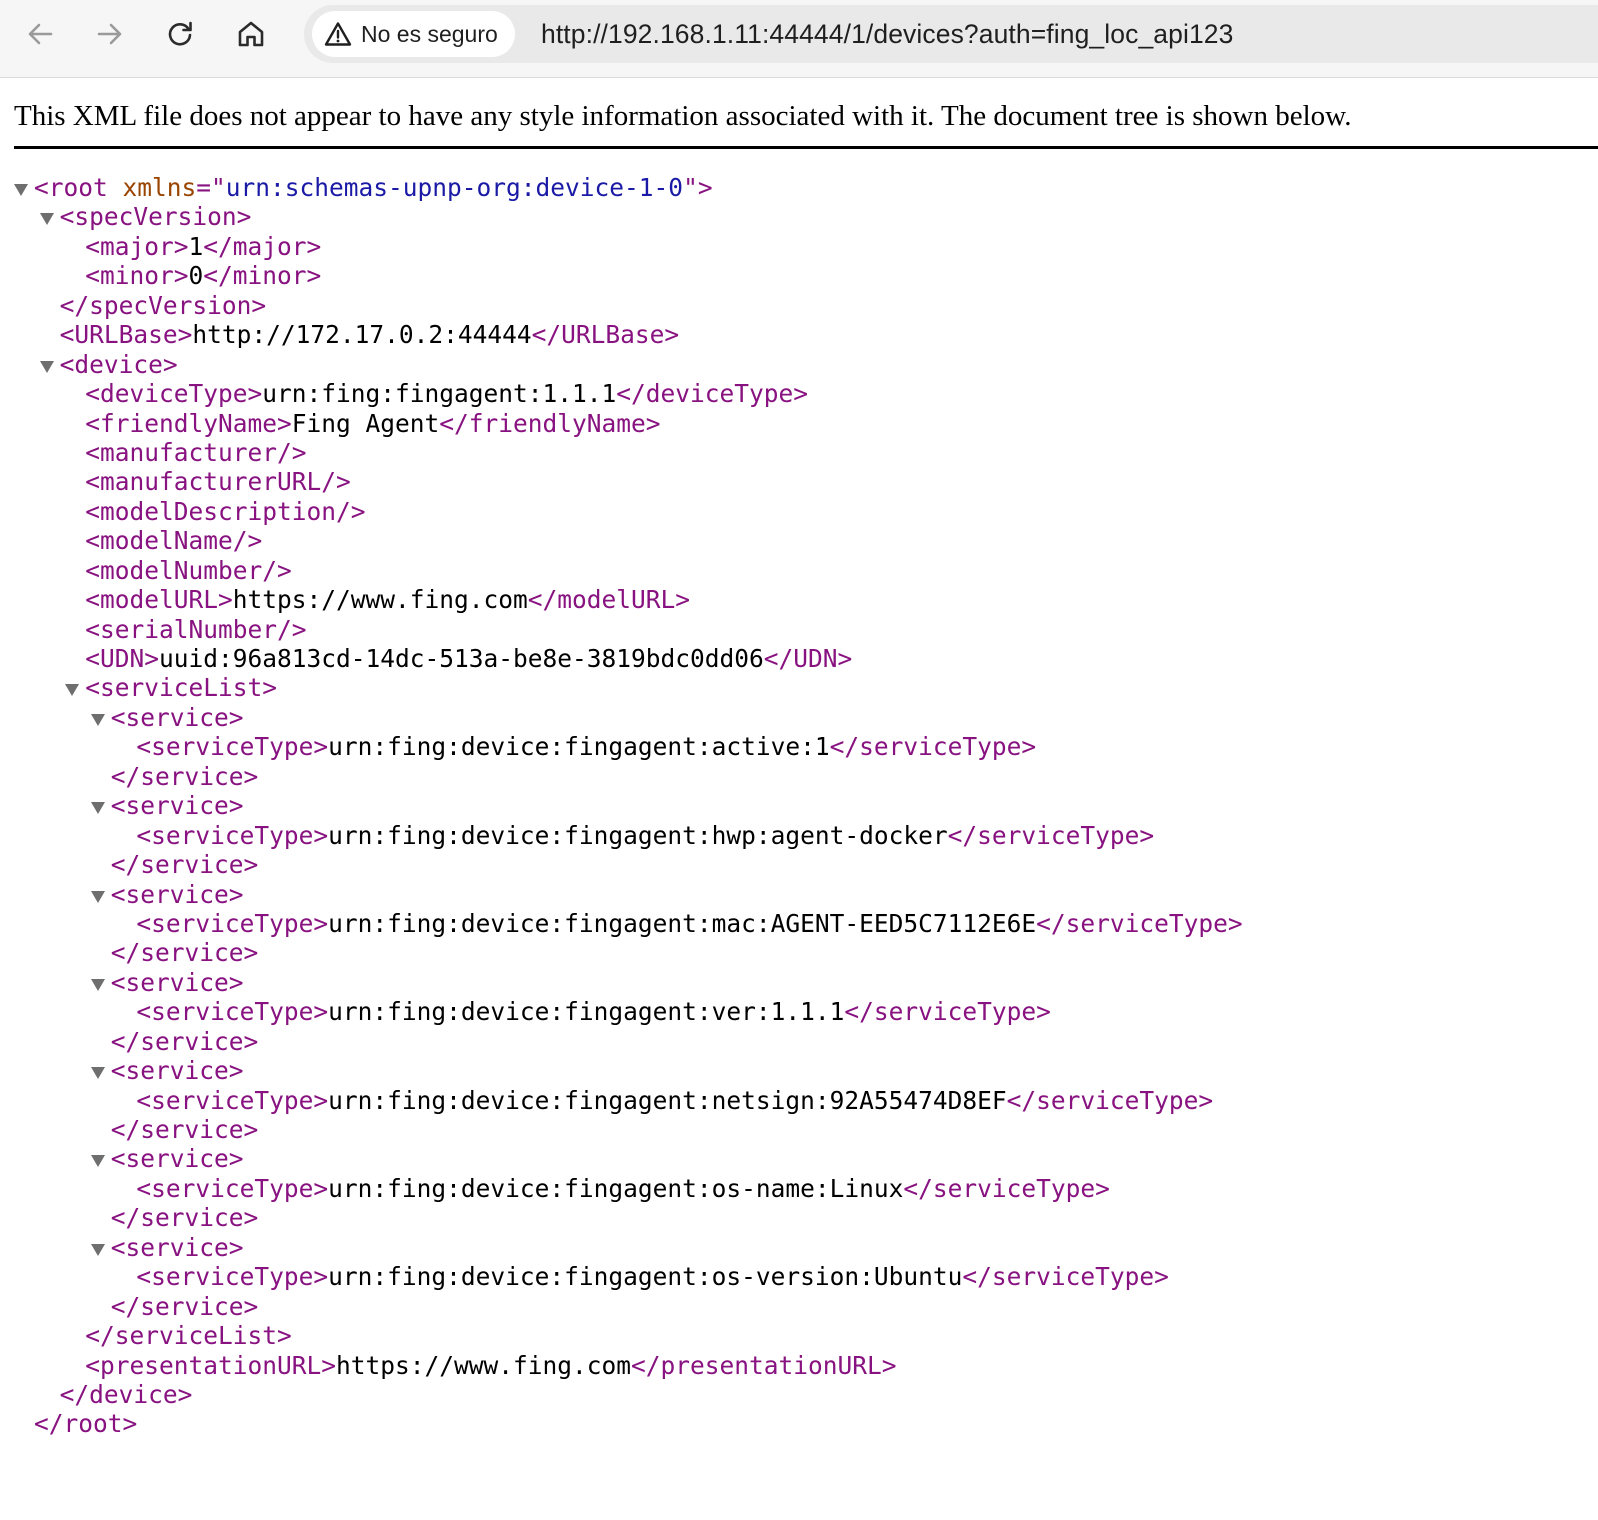 This screenshot has width=1598, height=1520. I want to click on site-security-chip: No es seguro, so click(413, 34).